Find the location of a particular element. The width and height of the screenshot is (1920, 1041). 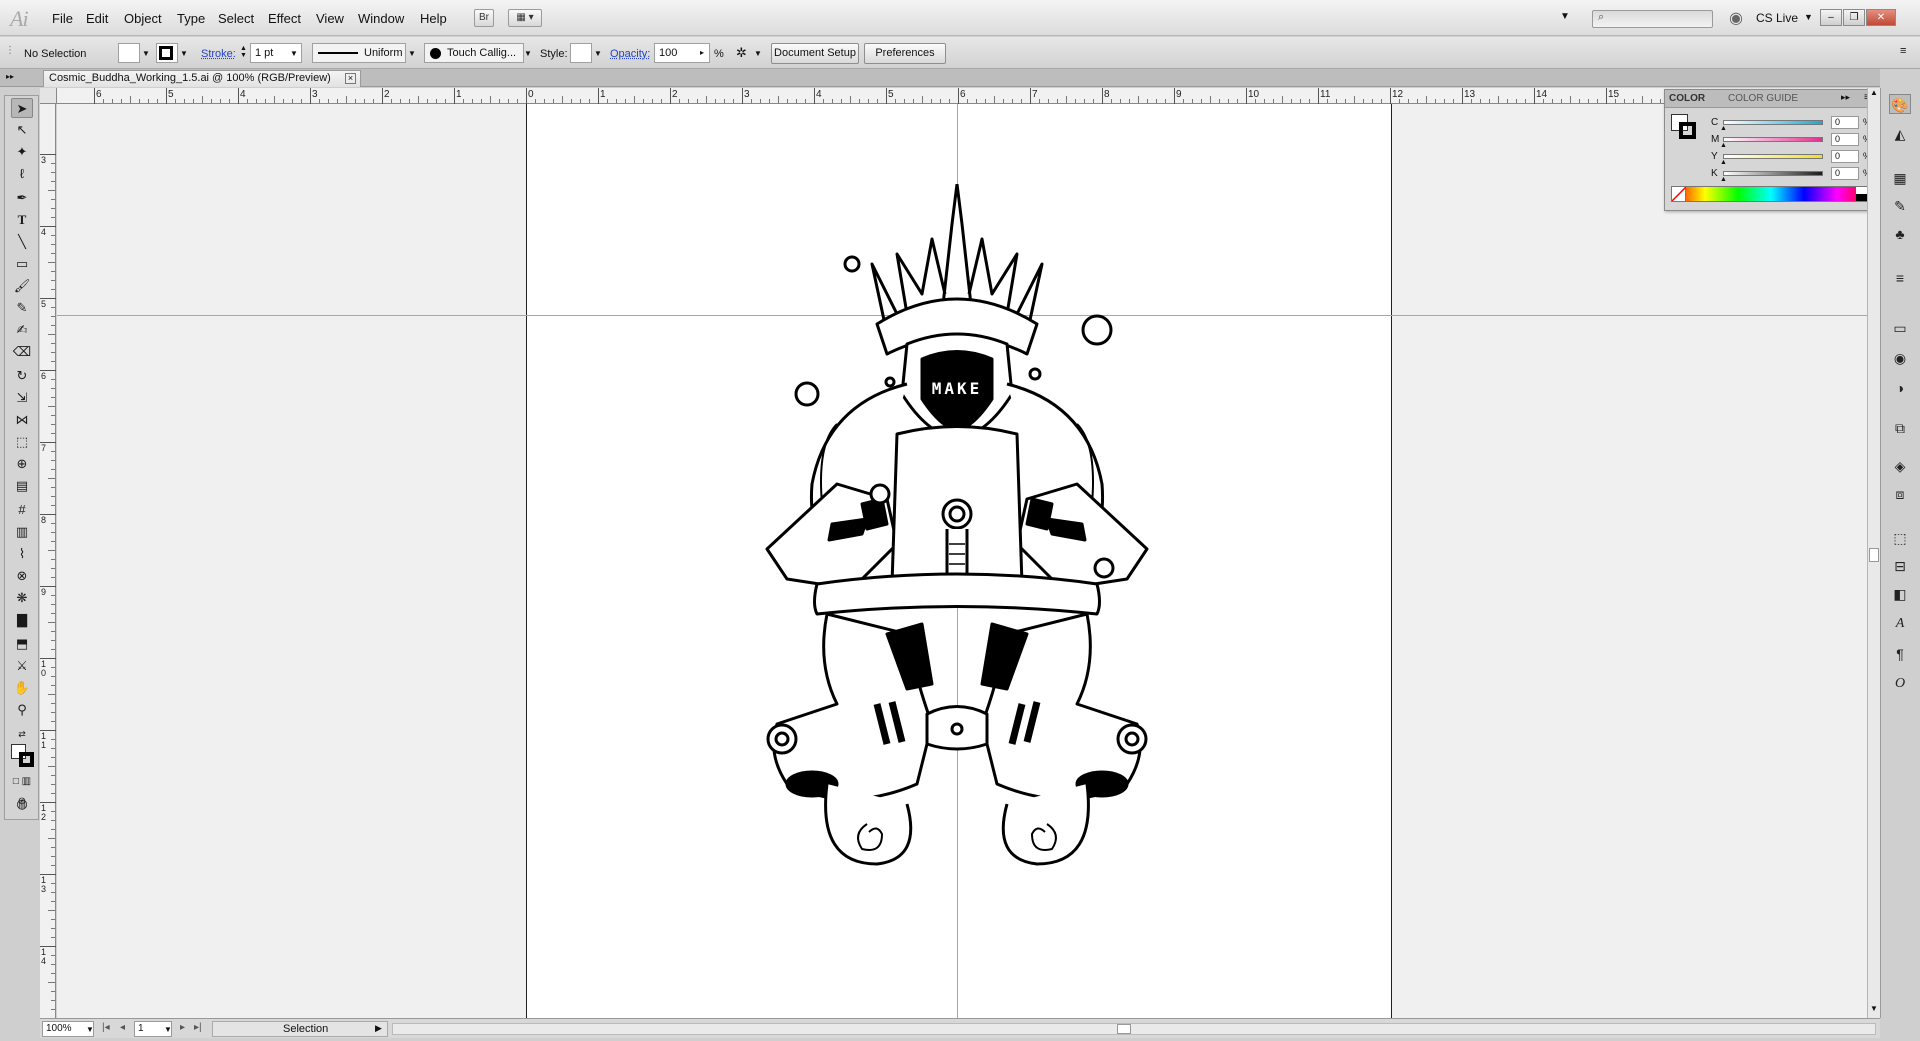

lasso-tool-icon: ℓ is located at coordinates (22, 174).